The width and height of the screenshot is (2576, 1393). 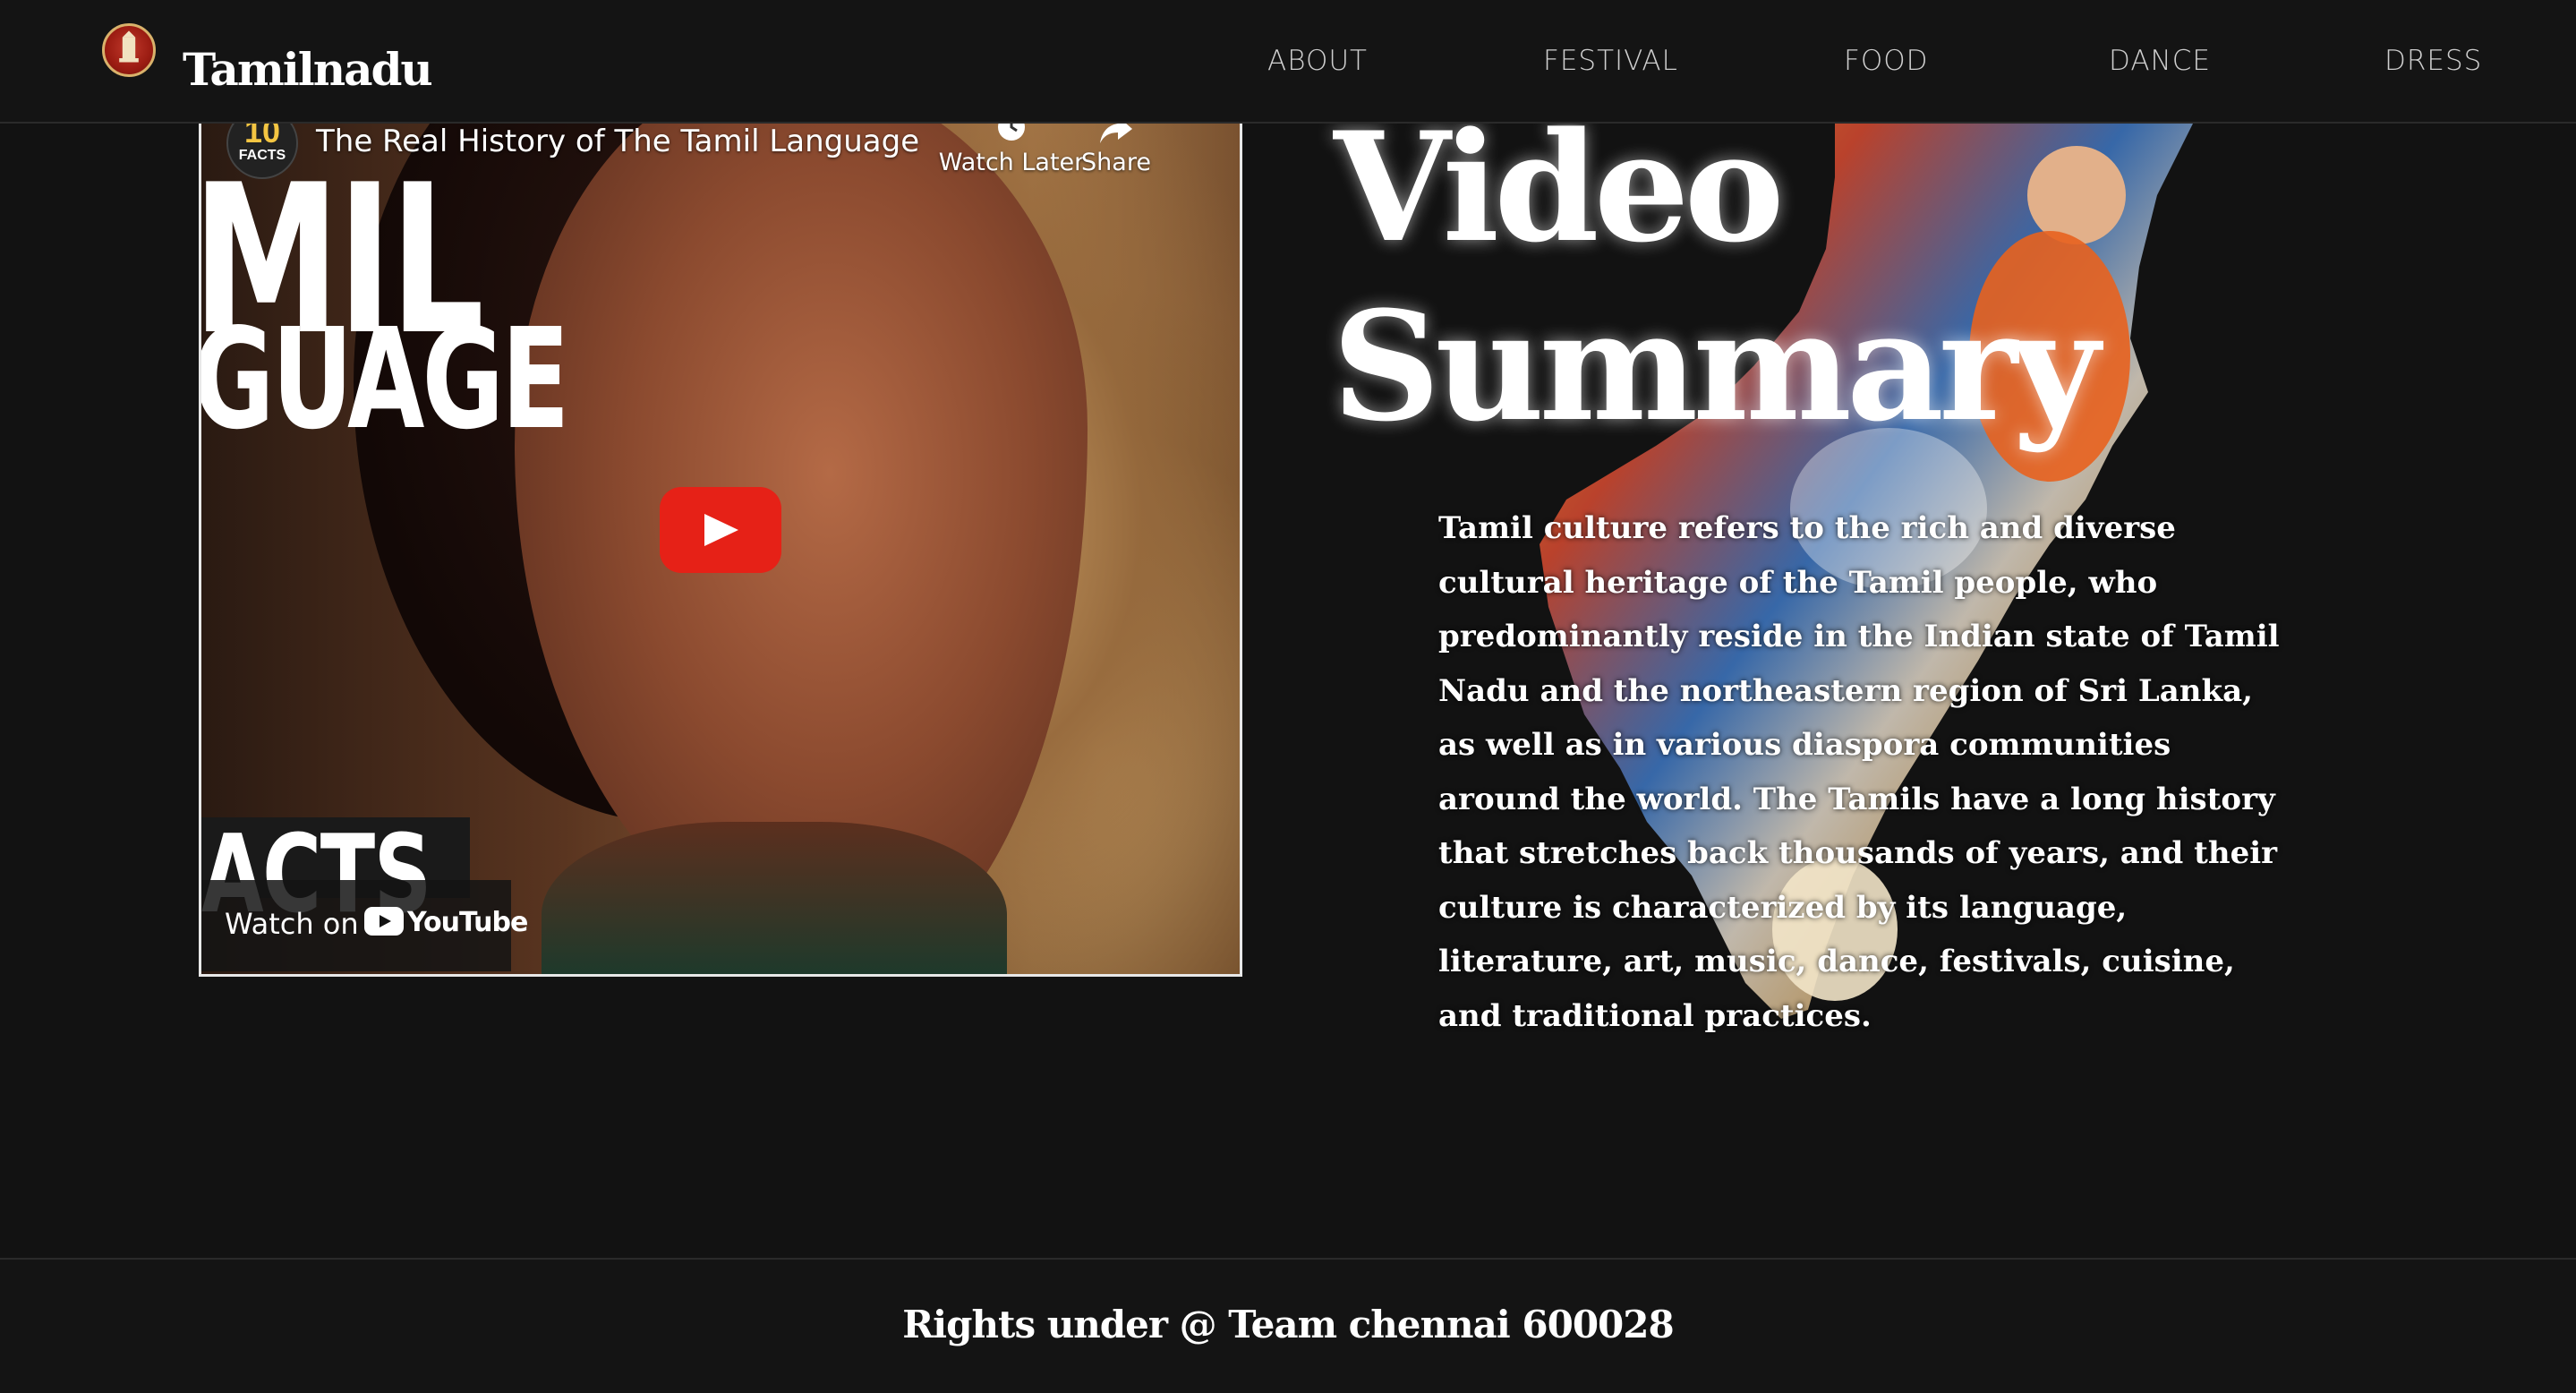 I want to click on footer: Rights under @ Team chennai 600028, so click(x=1288, y=1325).